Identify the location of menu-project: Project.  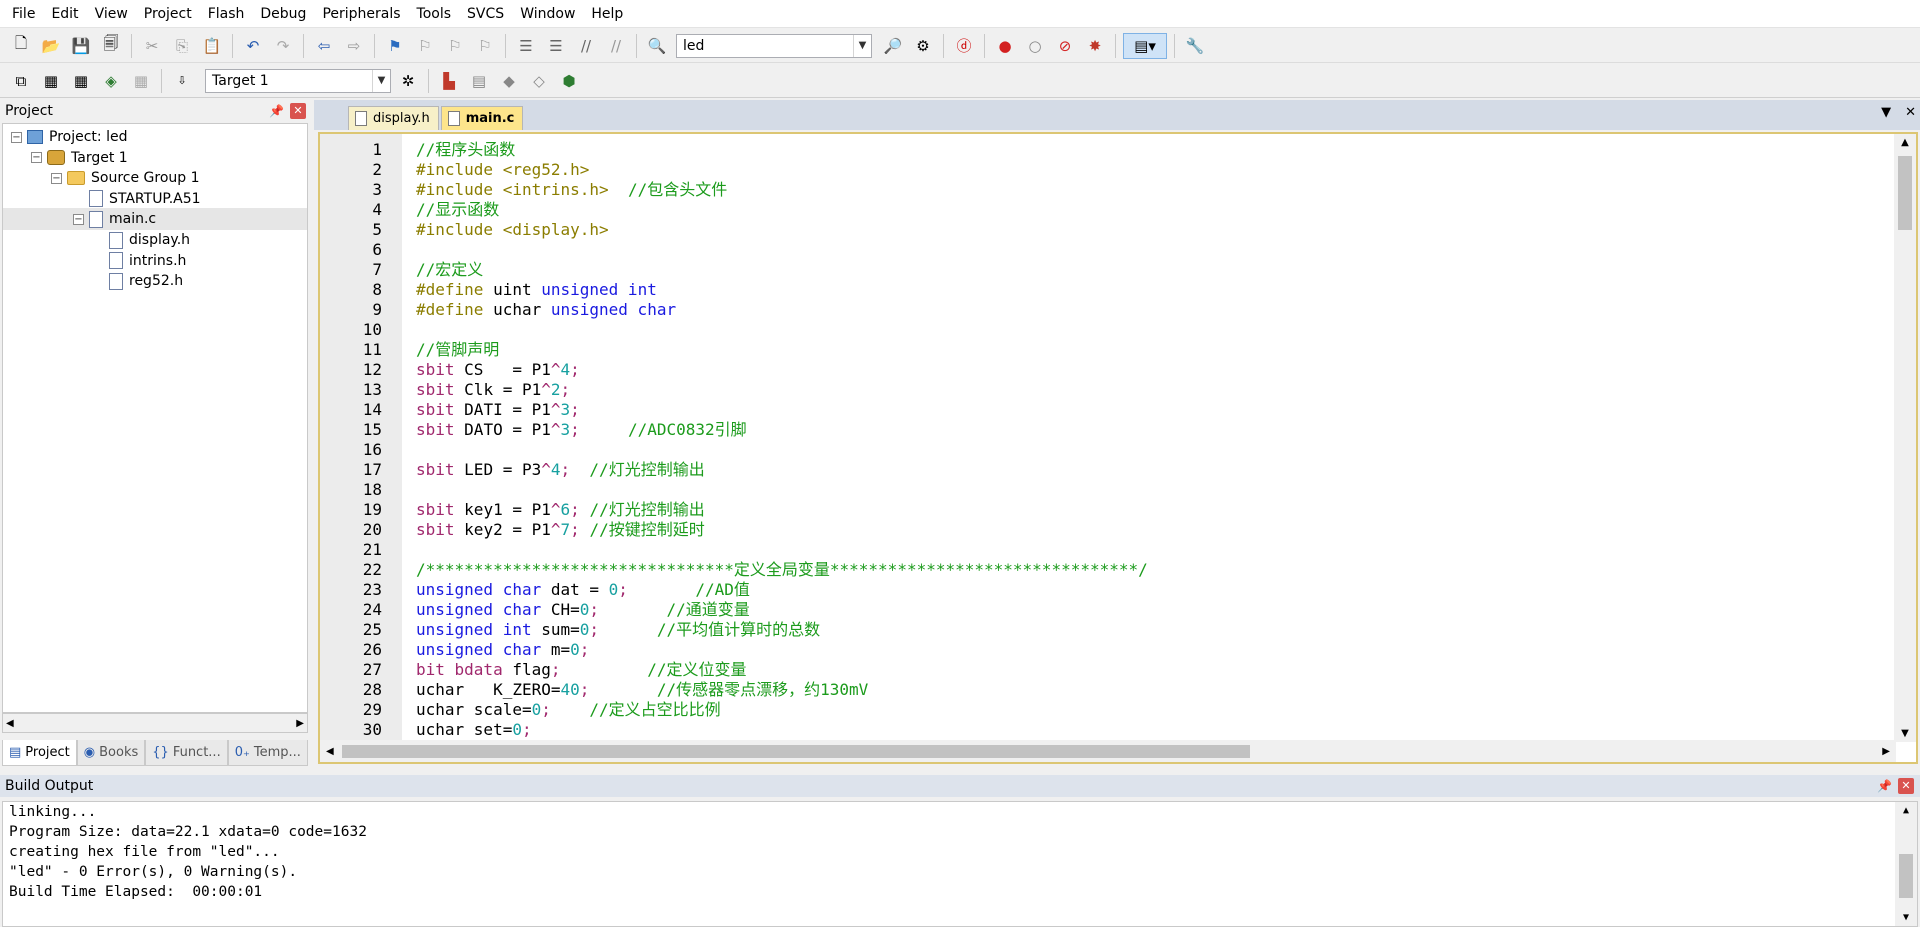
(168, 14).